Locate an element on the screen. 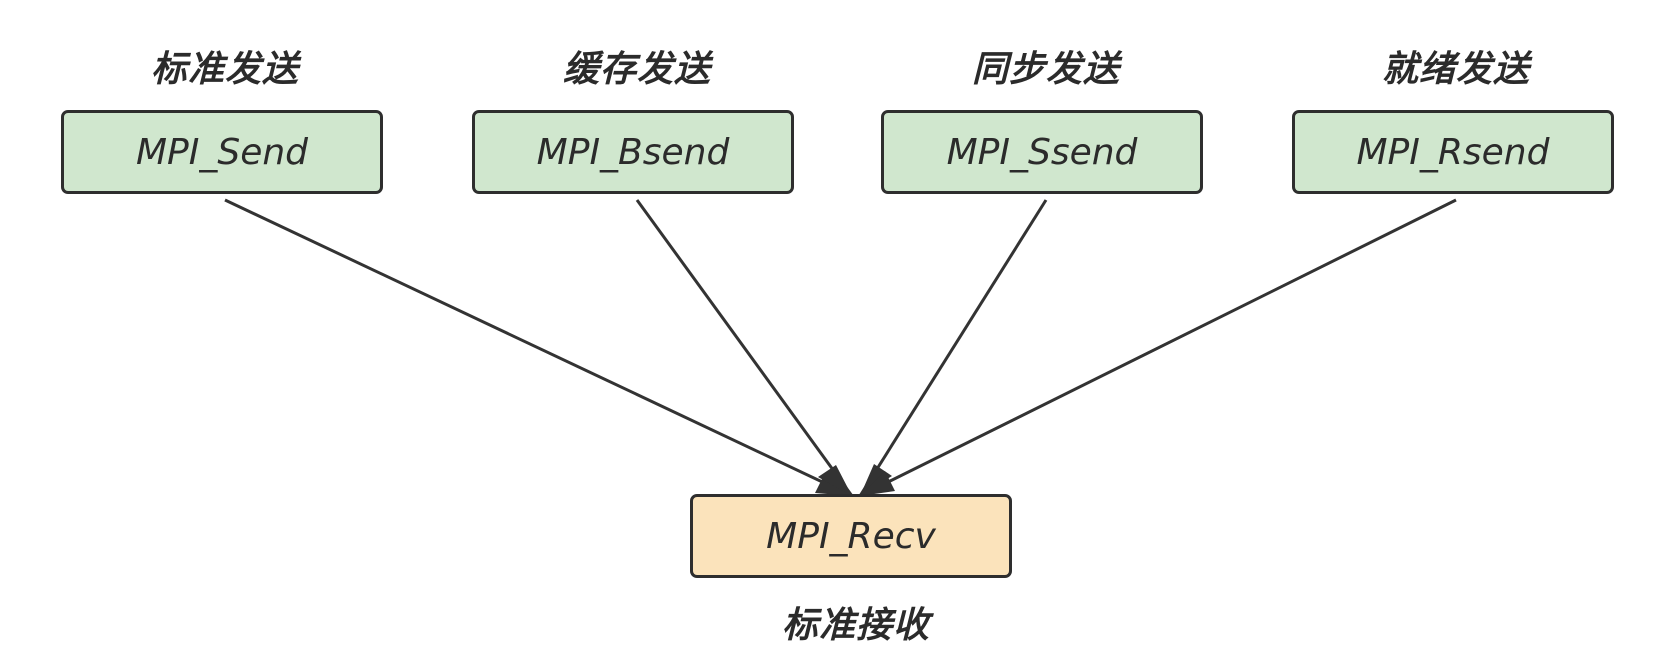  node-mpi-rsend: MPI_Rsend is located at coordinates (1453, 152).